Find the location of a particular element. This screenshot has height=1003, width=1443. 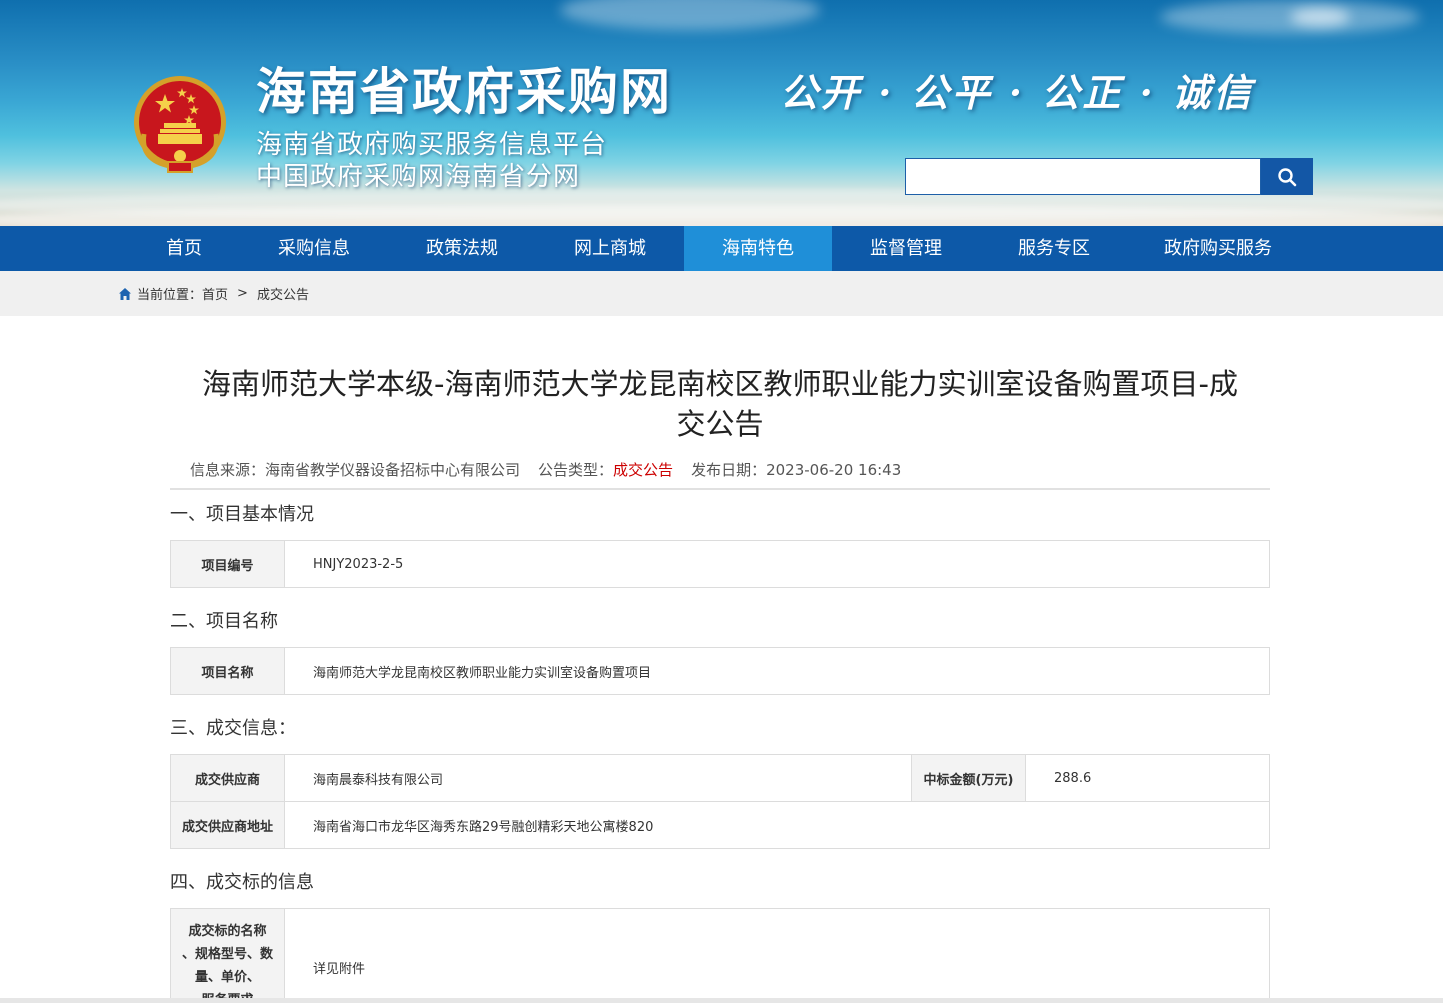

nav-item-online-mall: 网上商城 is located at coordinates (610, 248).